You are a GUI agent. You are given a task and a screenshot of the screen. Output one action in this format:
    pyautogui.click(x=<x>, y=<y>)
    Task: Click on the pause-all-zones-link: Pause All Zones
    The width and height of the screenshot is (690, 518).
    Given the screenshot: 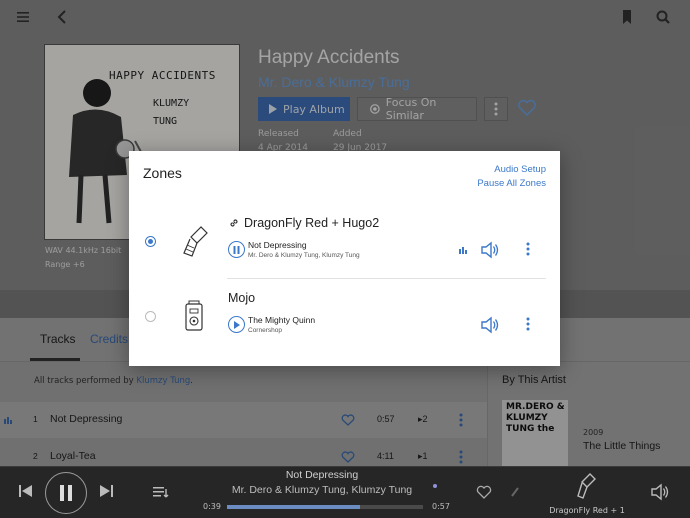 What is the action you would take?
    pyautogui.click(x=511, y=183)
    